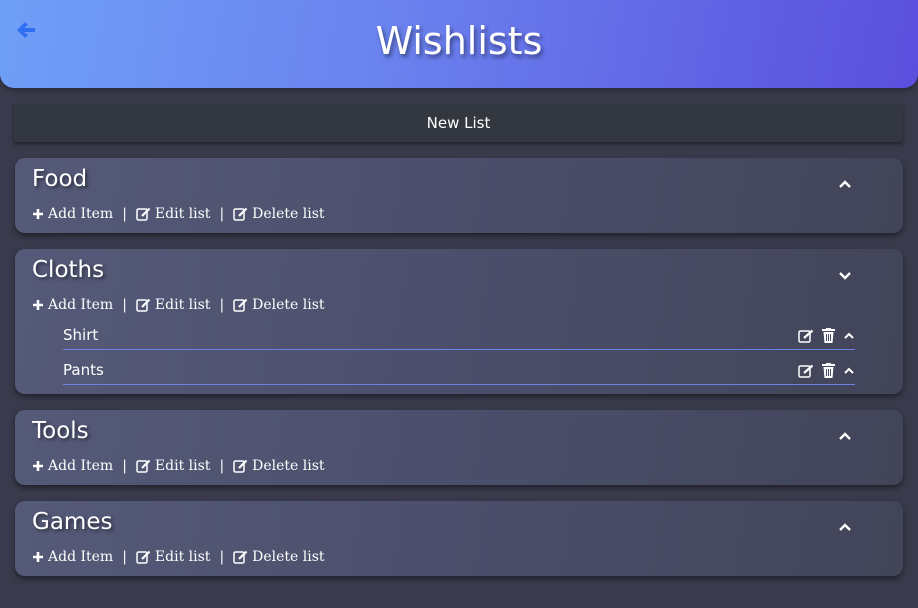 The height and width of the screenshot is (608, 918). What do you see at coordinates (72, 522) in the screenshot?
I see `list-title: Games` at bounding box center [72, 522].